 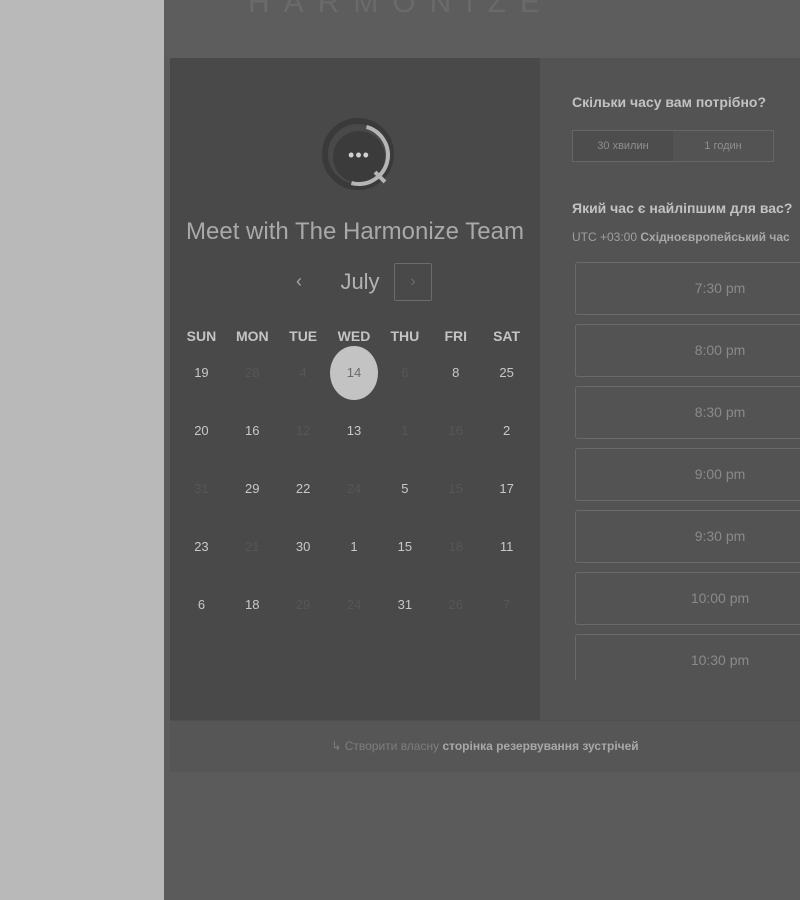 What do you see at coordinates (507, 336) in the screenshot?
I see `weekday-label: SAT` at bounding box center [507, 336].